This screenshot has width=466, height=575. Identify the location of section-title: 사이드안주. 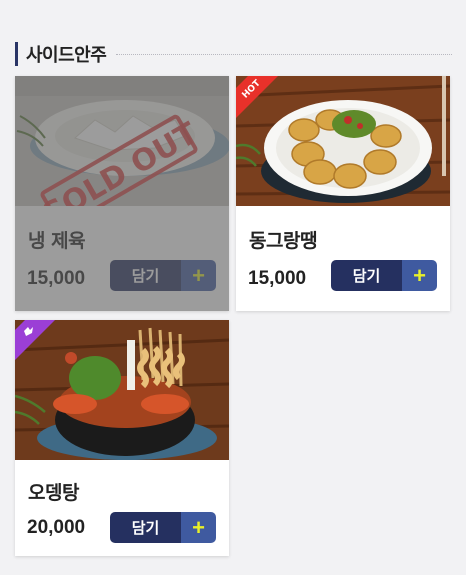
(66, 55).